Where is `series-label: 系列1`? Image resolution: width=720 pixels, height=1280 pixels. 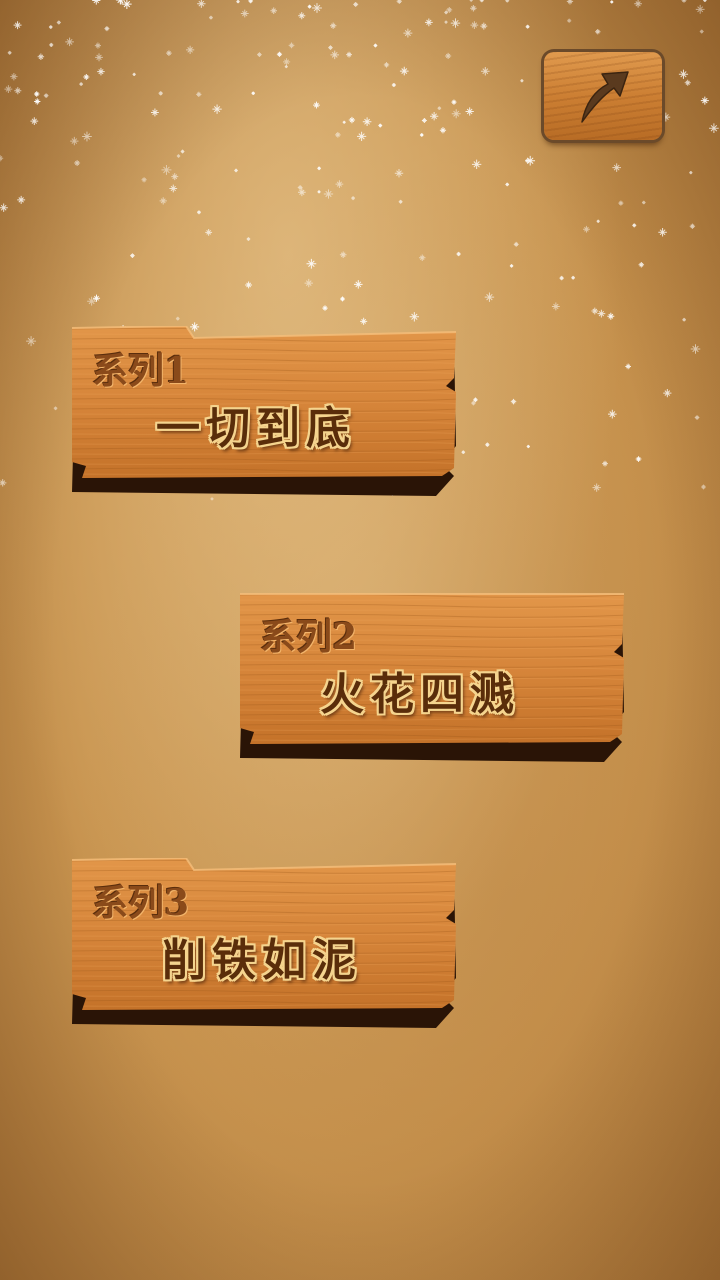
series-label: 系列1 is located at coordinates (141, 371).